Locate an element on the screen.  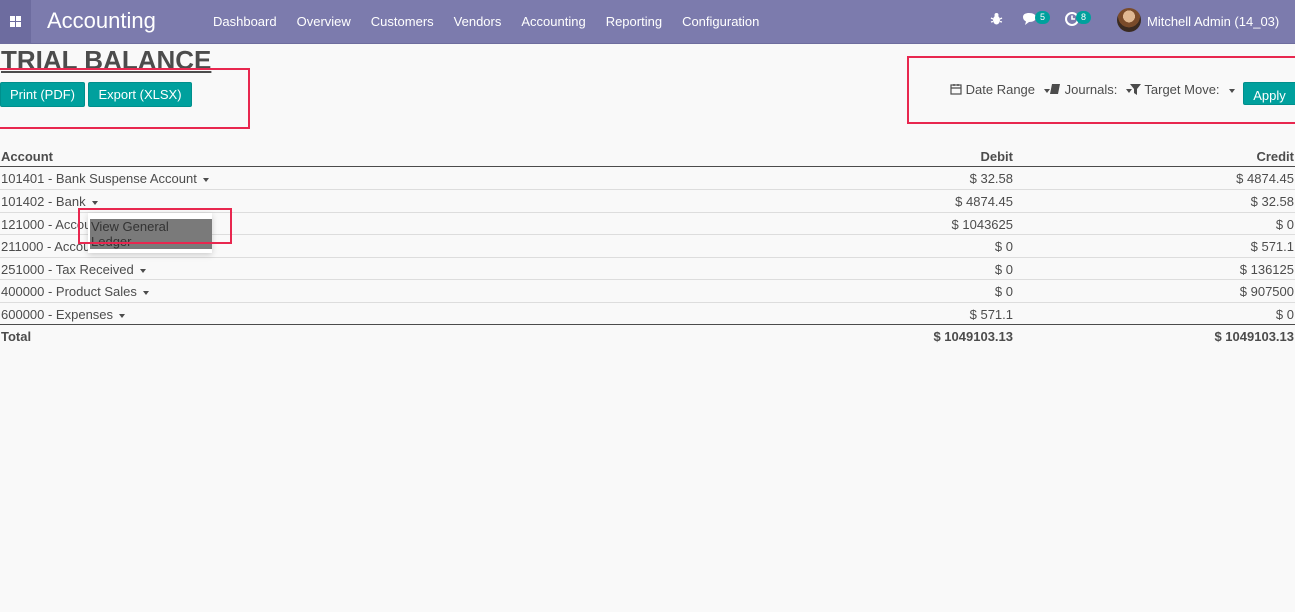
highlight-box-popup is located at coordinates (155, 226).